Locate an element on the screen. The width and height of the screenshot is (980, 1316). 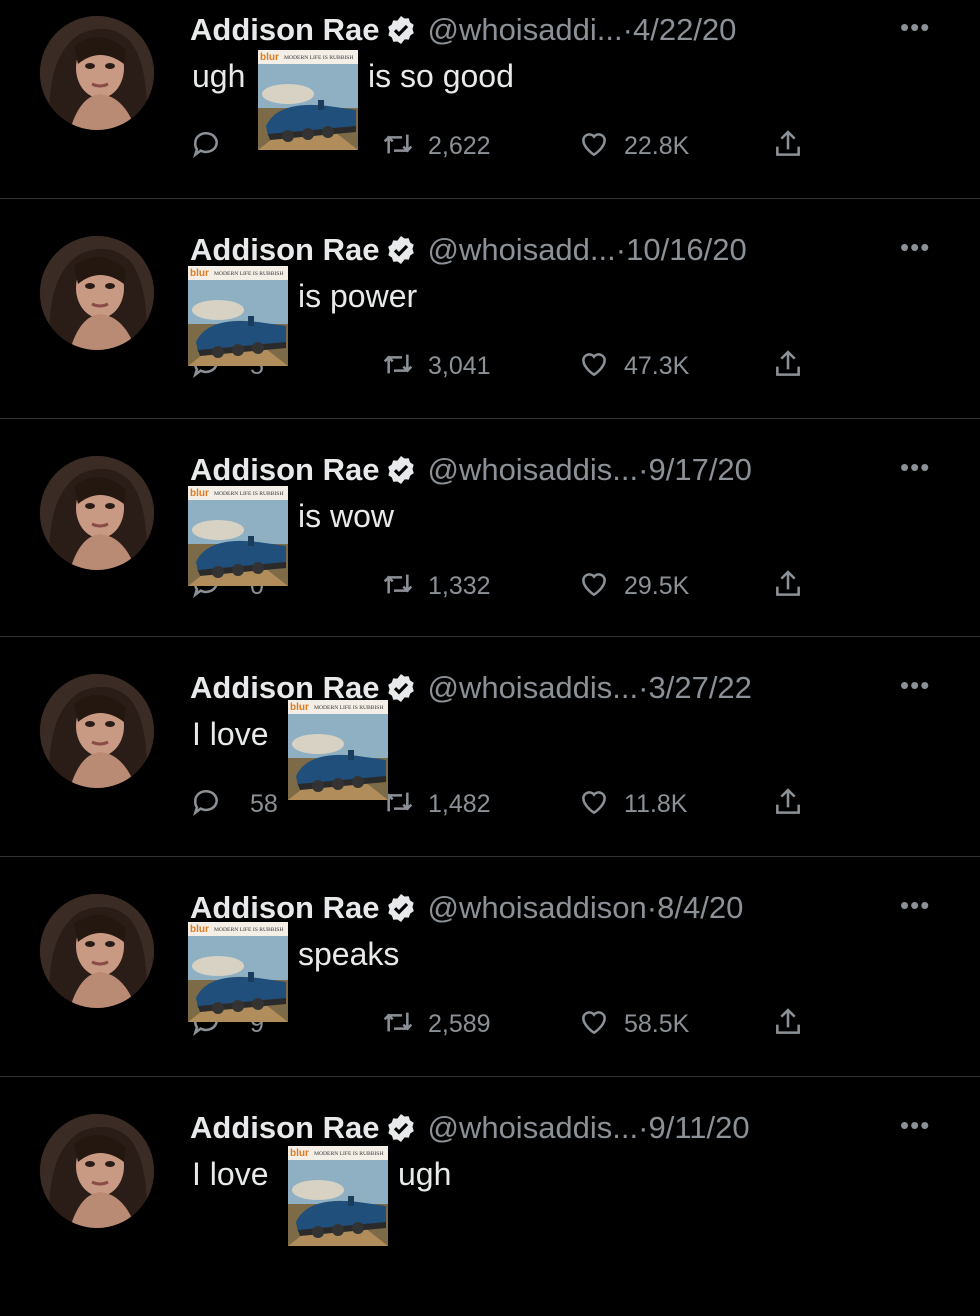
user-handle: @whoisaddison is located at coordinates (536, 907).